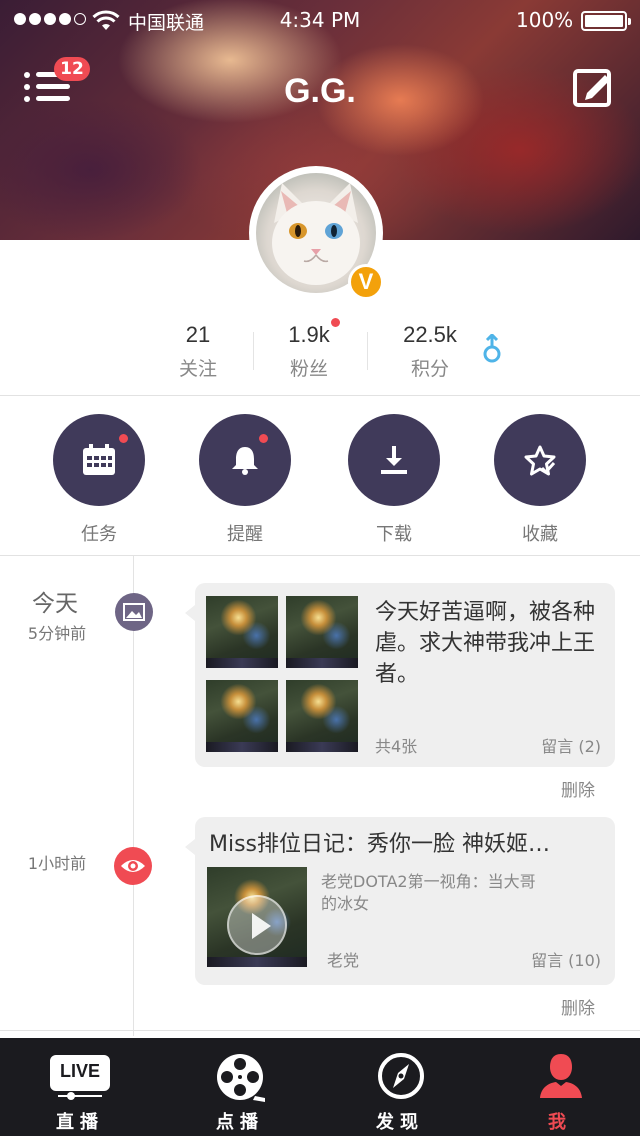 Image resolution: width=640 pixels, height=1136 pixels. What do you see at coordinates (198, 351) in the screenshot?
I see `stat-following: 21 关注` at bounding box center [198, 351].